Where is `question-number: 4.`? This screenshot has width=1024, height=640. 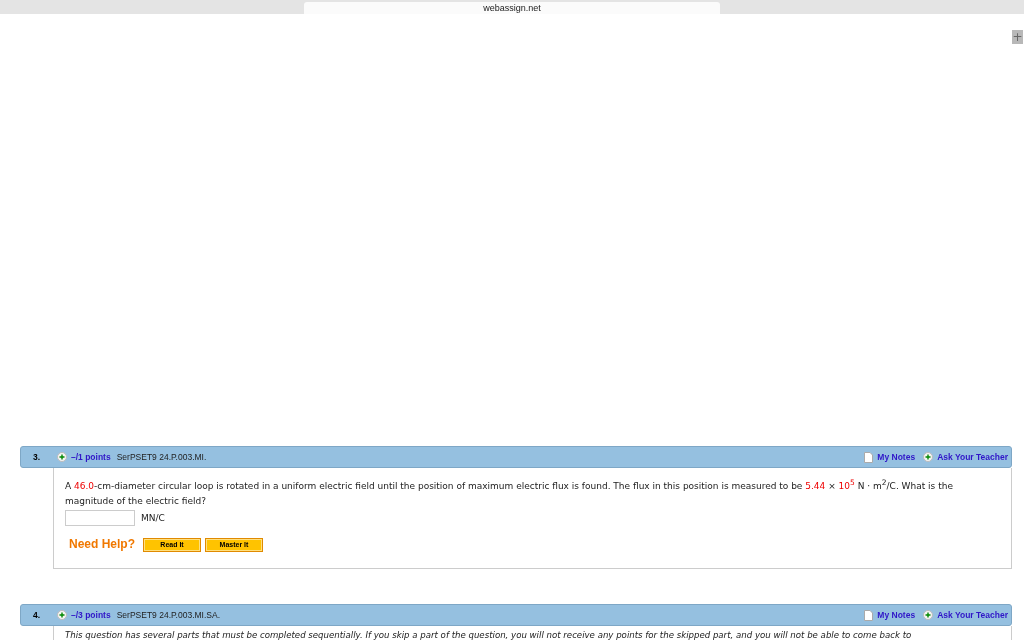 question-number: 4. is located at coordinates (37, 615).